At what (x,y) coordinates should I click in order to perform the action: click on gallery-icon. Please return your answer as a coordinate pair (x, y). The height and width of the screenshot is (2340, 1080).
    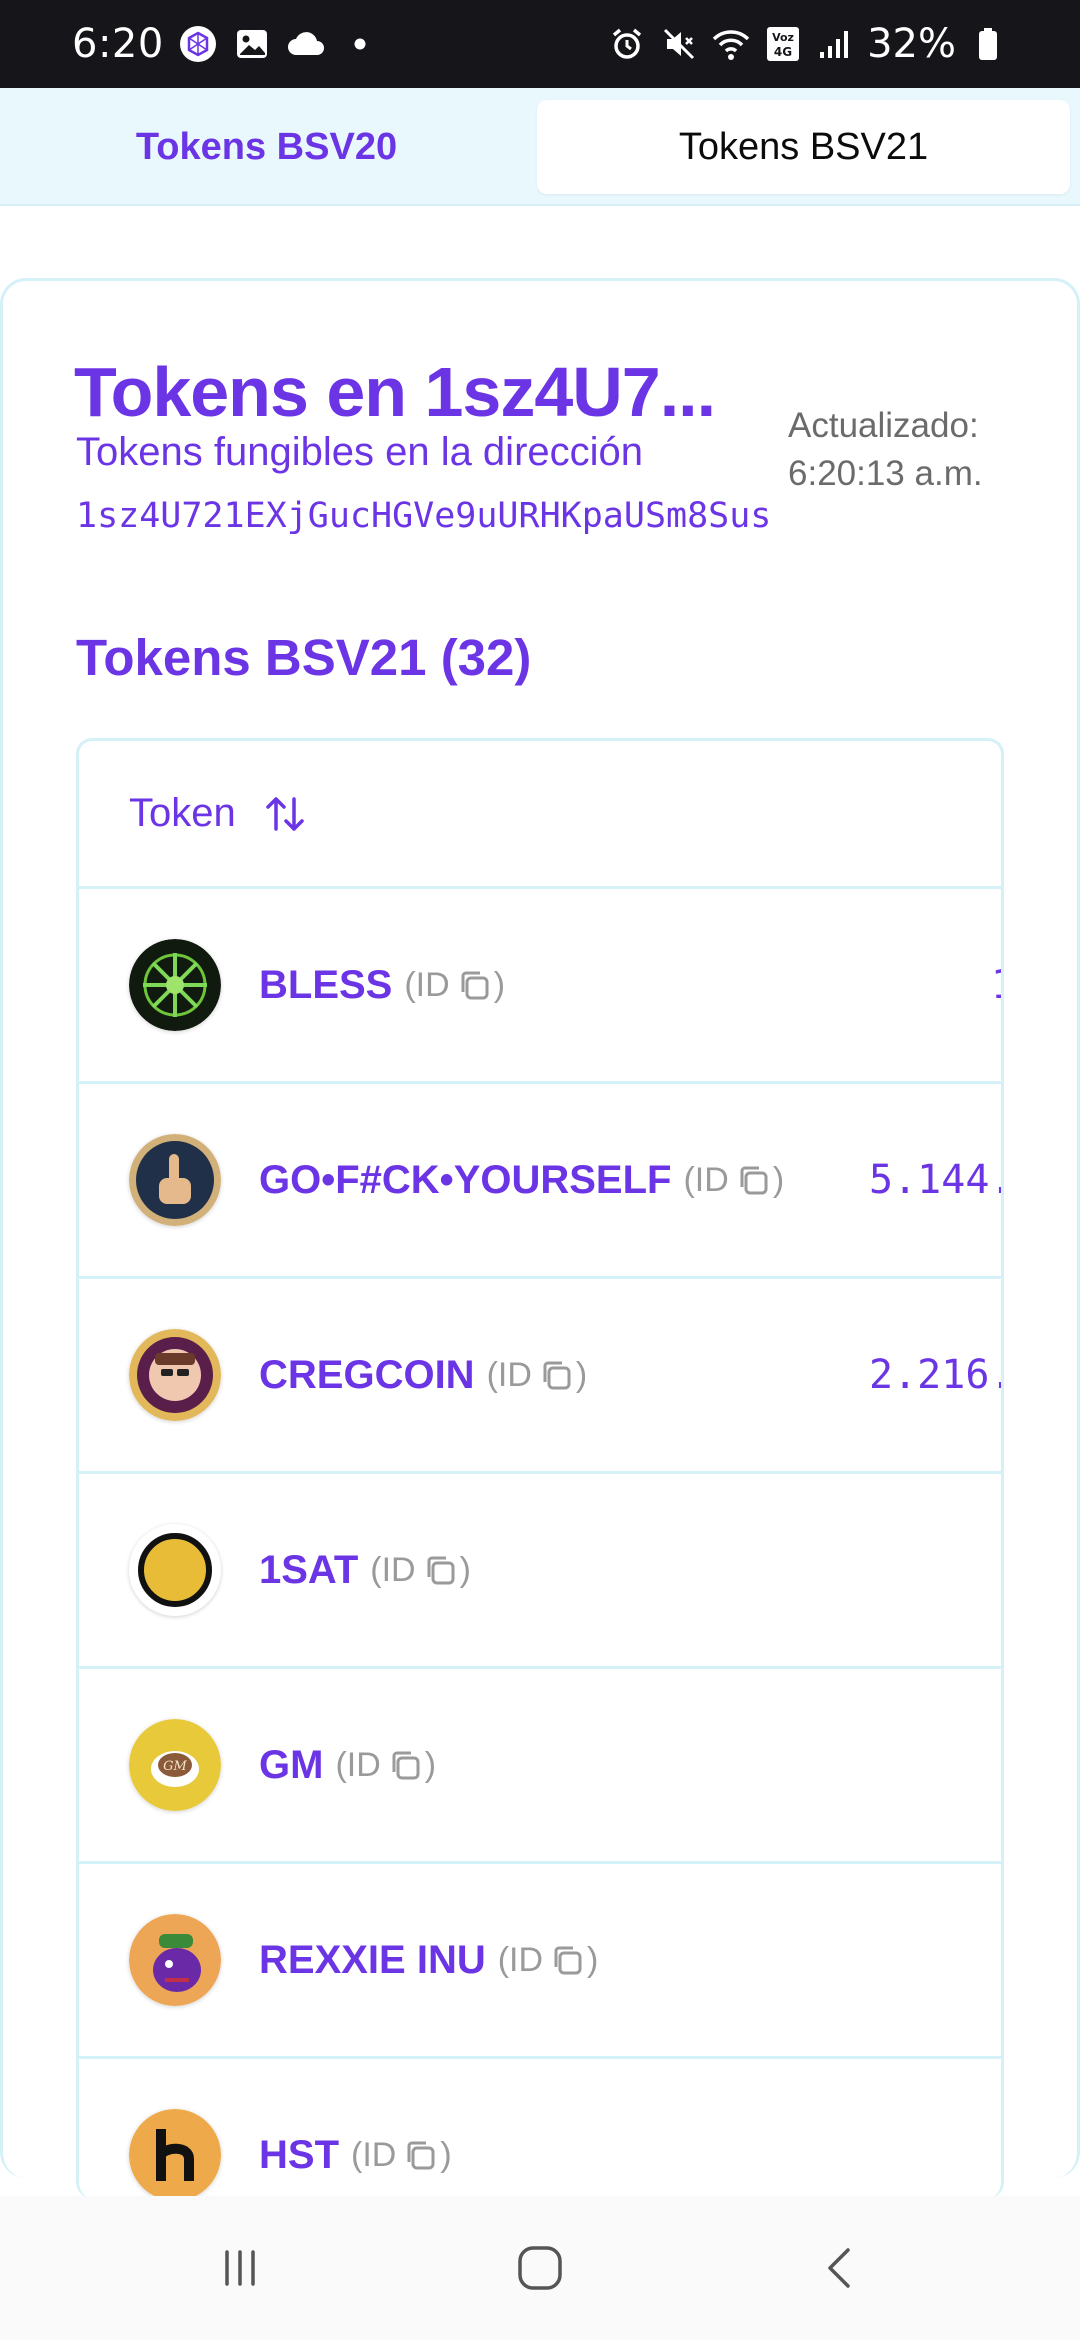
    Looking at the image, I should click on (252, 44).